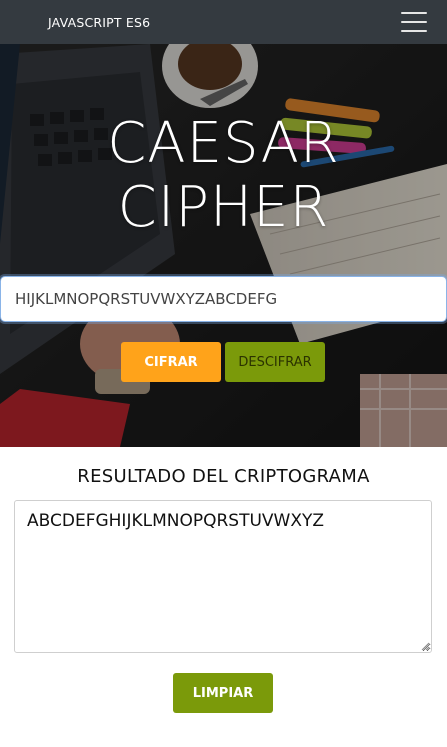  Describe the element at coordinates (171, 362) in the screenshot. I see `cifrar-button: CIFRAR` at that location.